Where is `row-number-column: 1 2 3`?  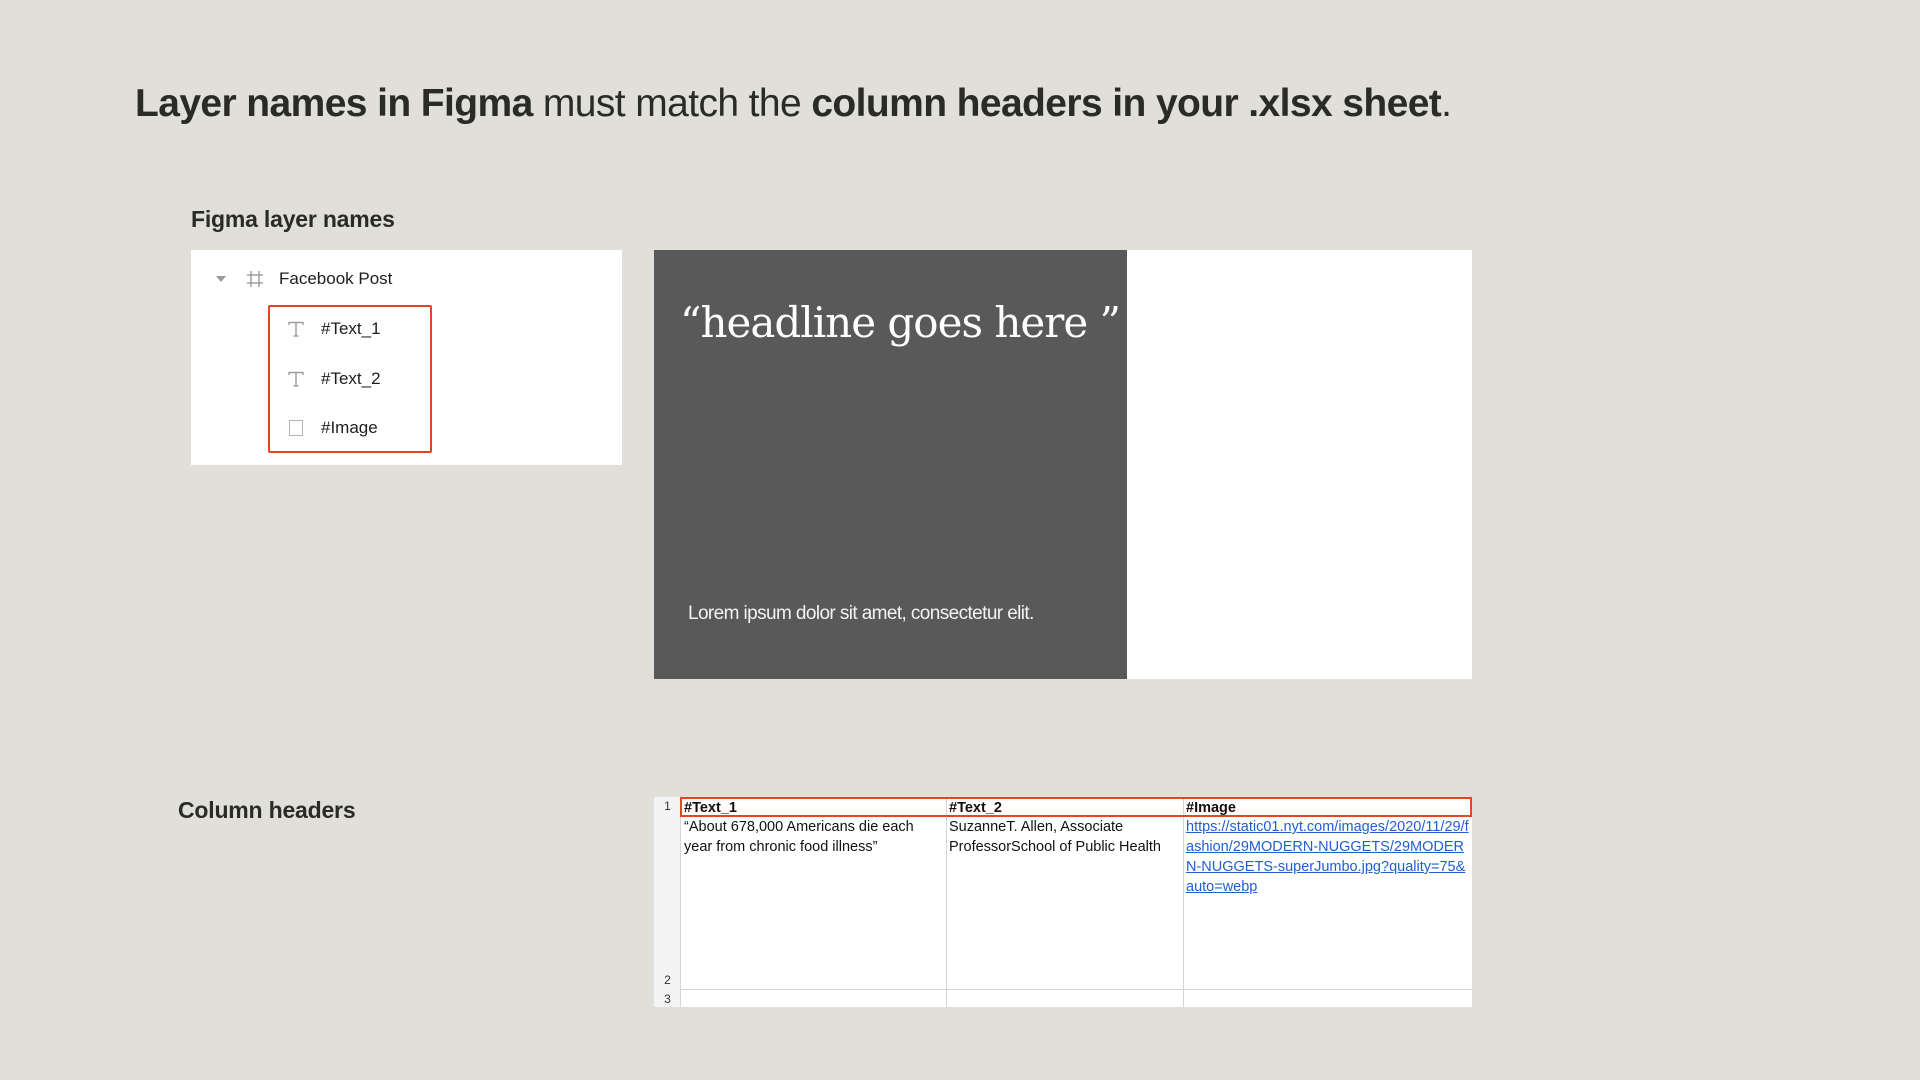
row-number-column: 1 2 3 is located at coordinates (667, 902).